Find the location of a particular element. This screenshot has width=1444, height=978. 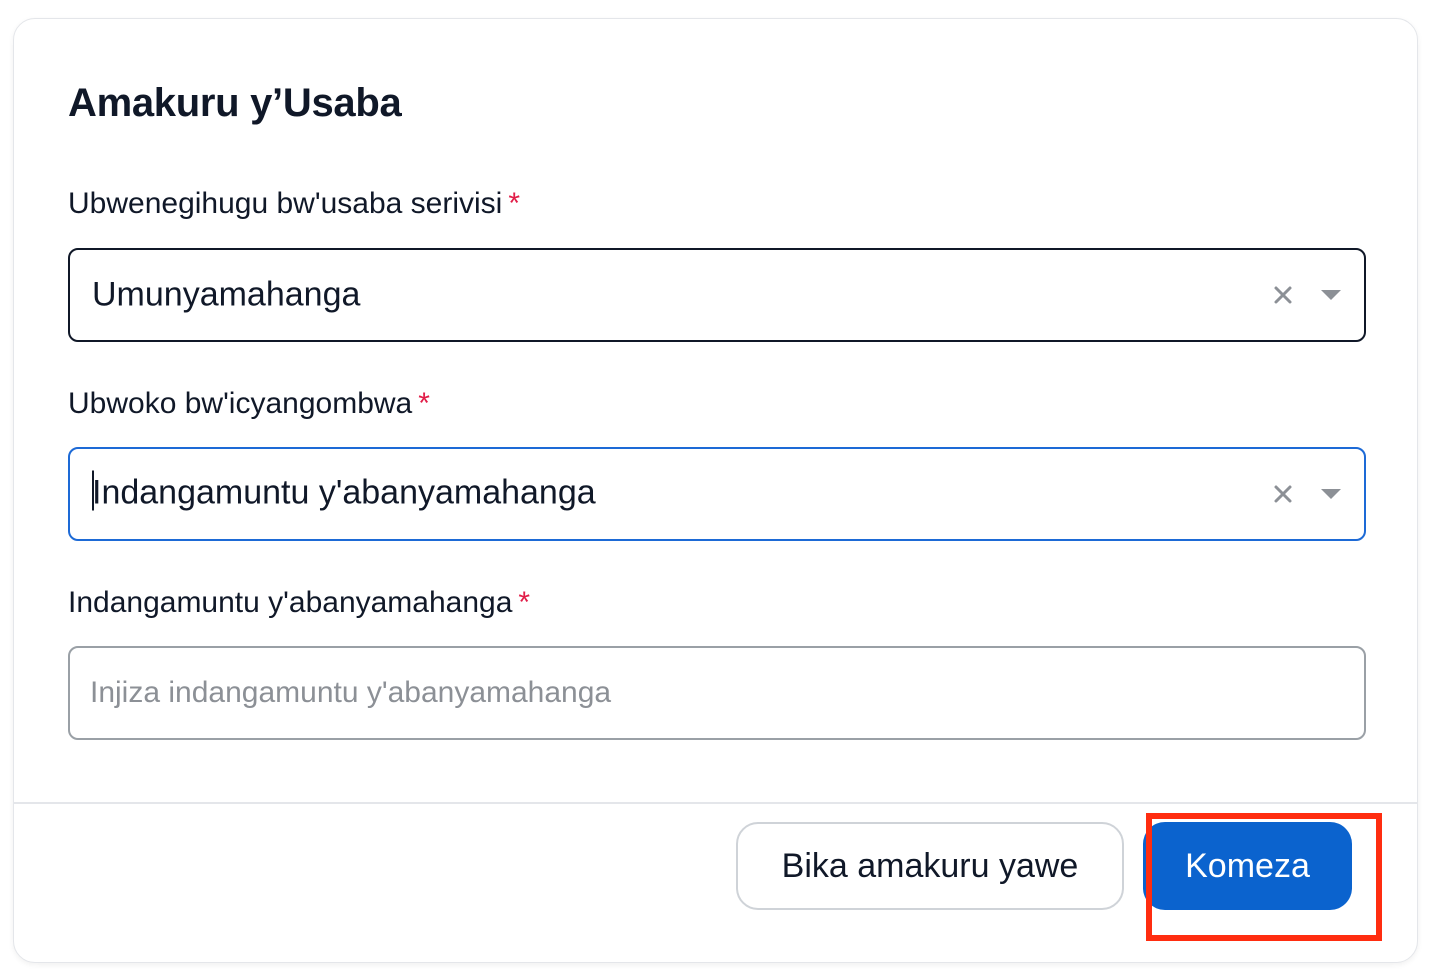

page-title: Amakuru y’Usaba is located at coordinates (235, 103).